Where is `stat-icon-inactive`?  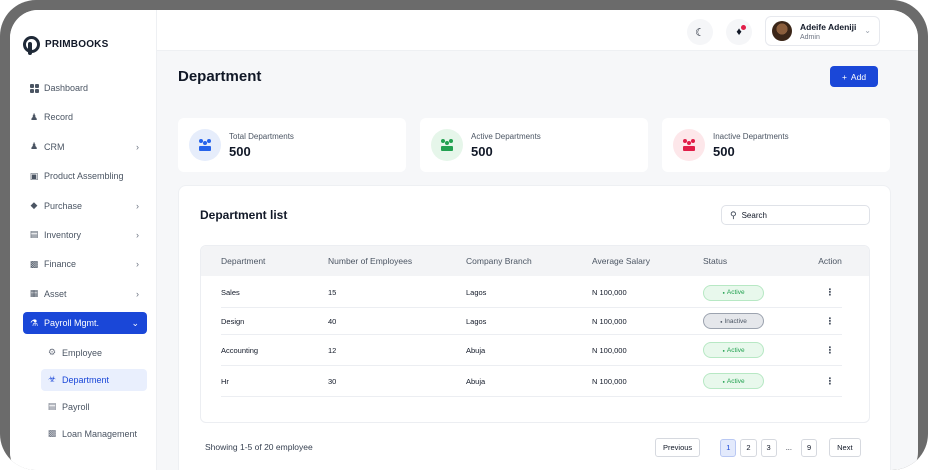
stat-icon-inactive is located at coordinates (689, 145).